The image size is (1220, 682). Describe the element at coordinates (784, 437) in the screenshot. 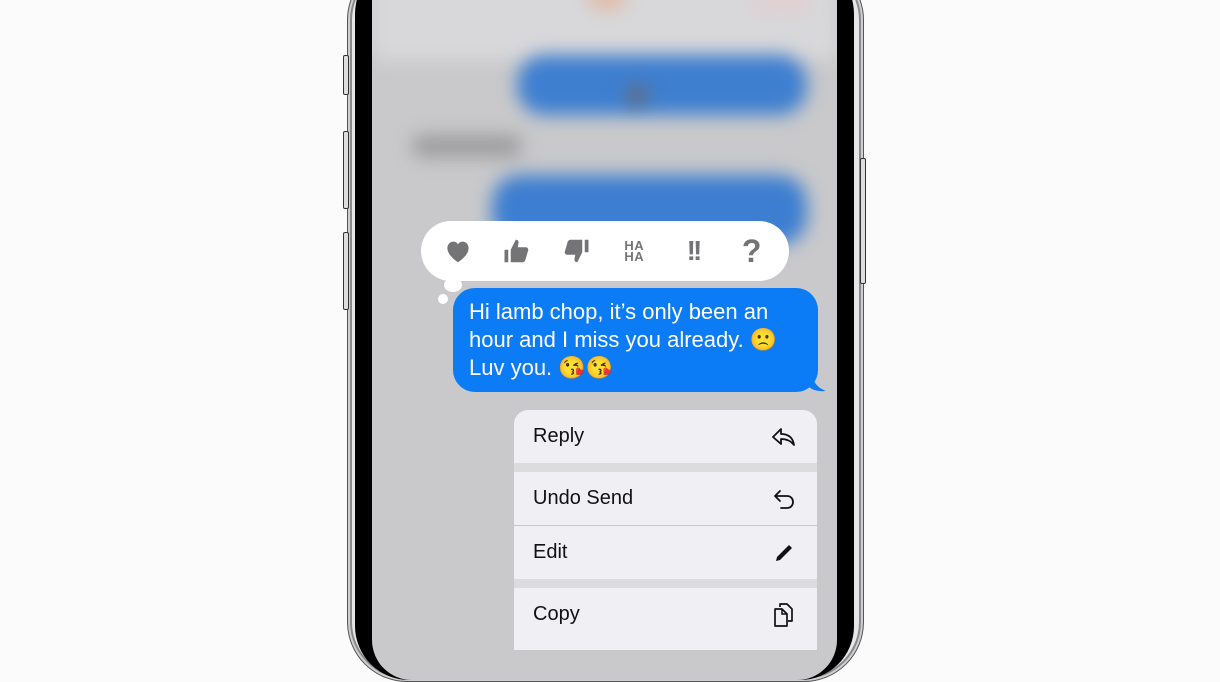

I see `reply-icon` at that location.